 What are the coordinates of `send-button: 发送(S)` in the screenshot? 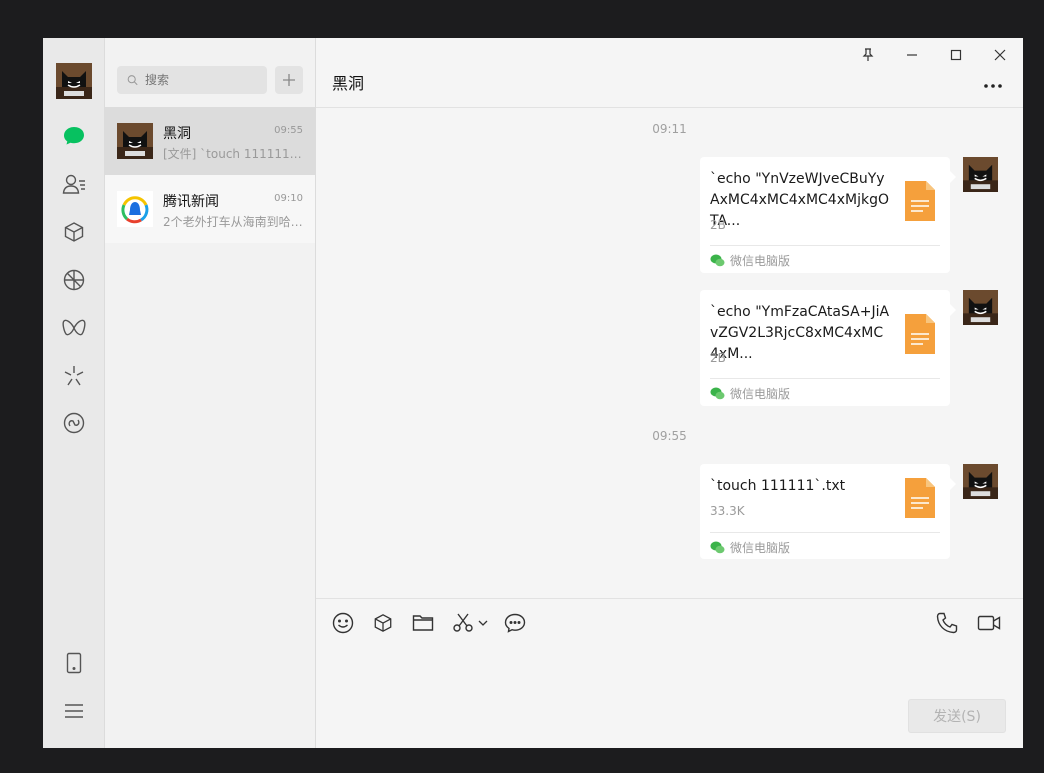 It's located at (957, 716).